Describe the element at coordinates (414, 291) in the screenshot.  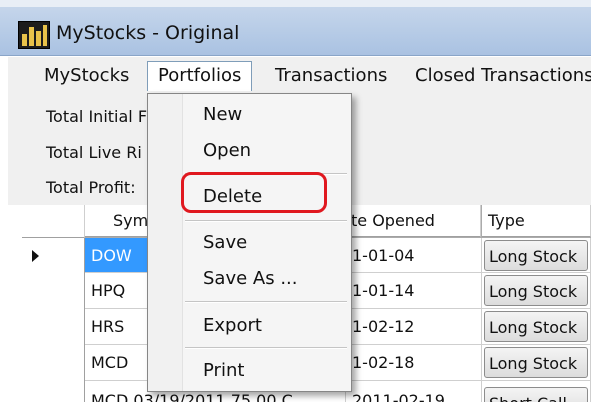
I see `table-cell-date: 1-01-14` at that location.